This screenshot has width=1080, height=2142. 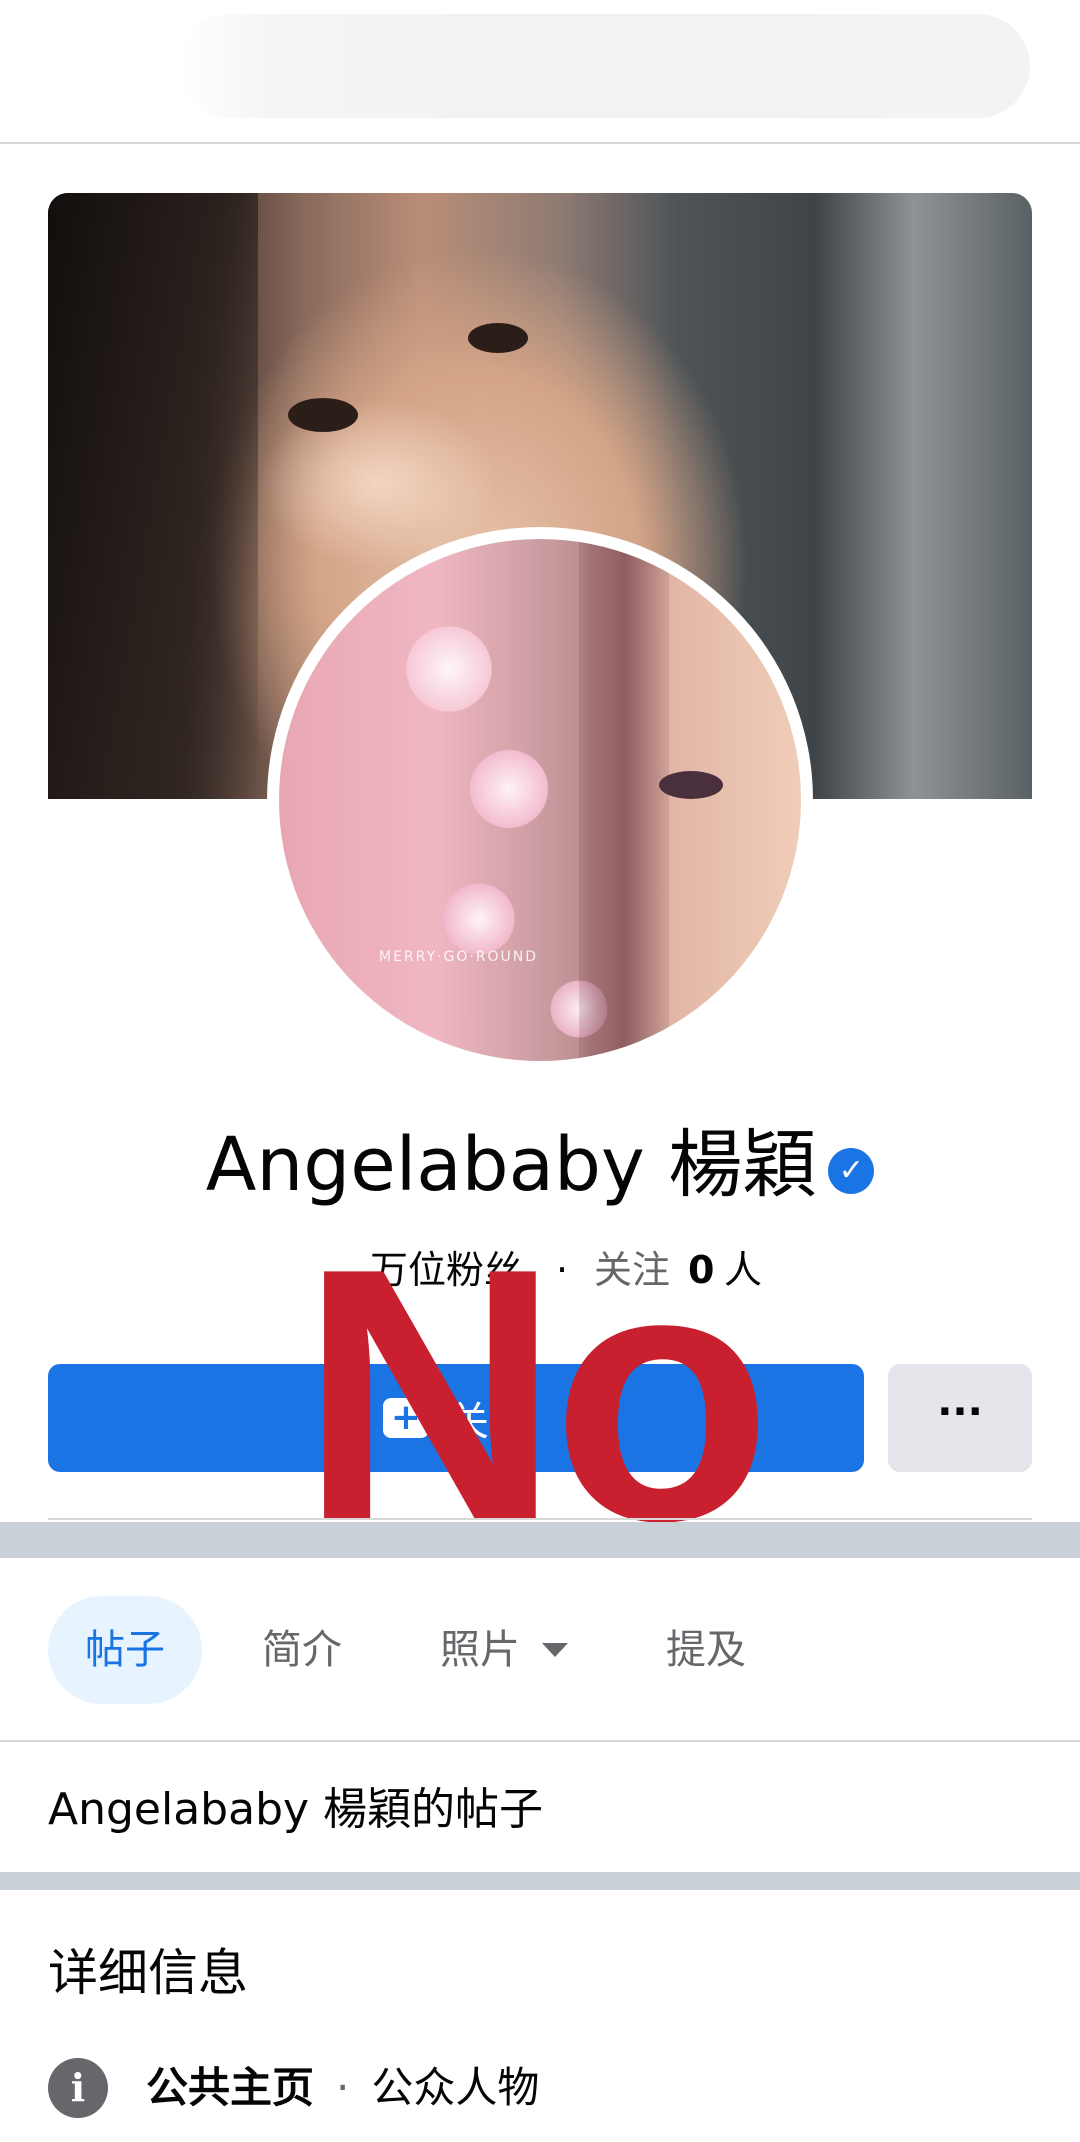 I want to click on search-bar, so click(x=604, y=66).